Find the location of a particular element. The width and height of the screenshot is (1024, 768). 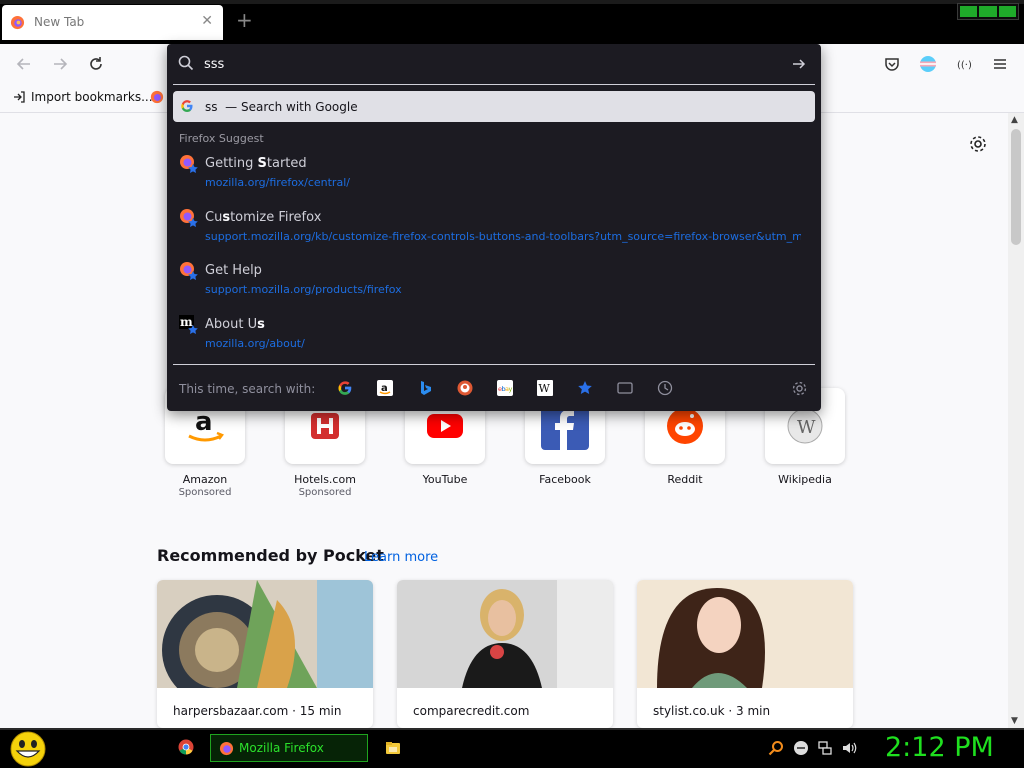

pocket-card: stylist.co.uk · 3 min is located at coordinates (745, 654).